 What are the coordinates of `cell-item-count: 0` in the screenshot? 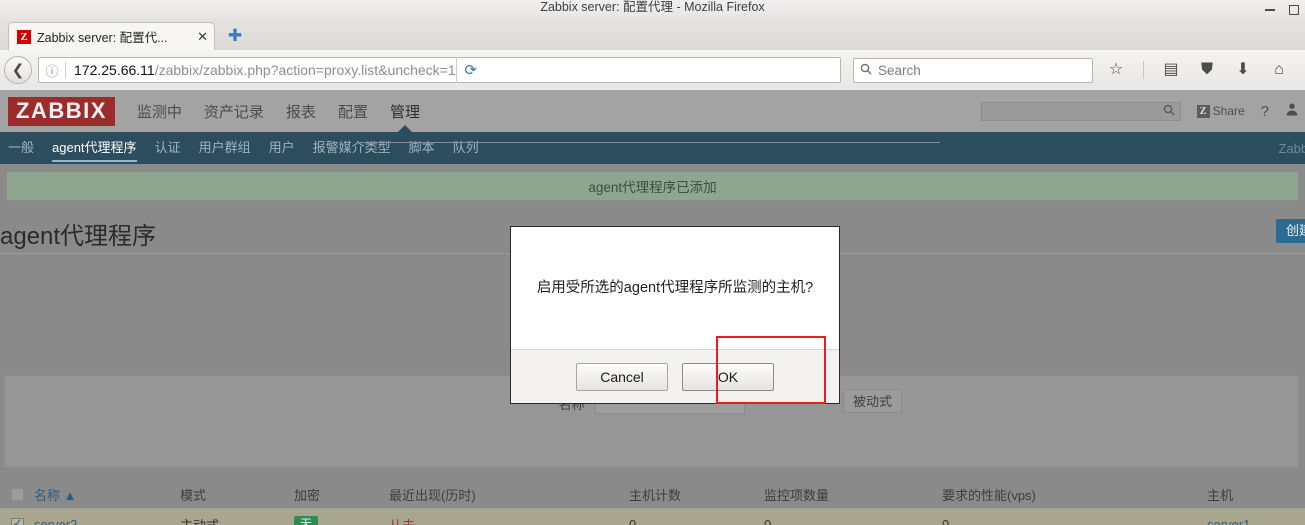 It's located at (768, 520).